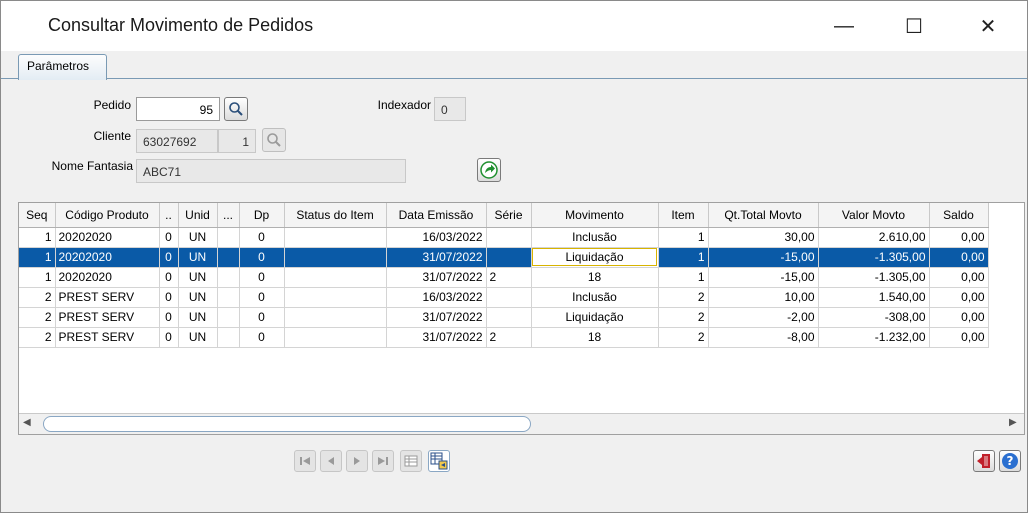 The image size is (1028, 513). I want to click on pedido-input: 95, so click(178, 109).